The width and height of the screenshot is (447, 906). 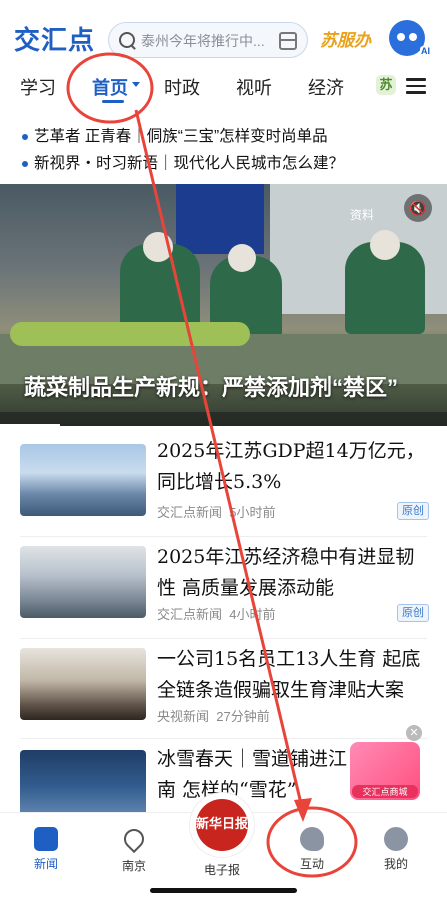 I want to click on nav-label: 新闻, so click(x=45, y=864).